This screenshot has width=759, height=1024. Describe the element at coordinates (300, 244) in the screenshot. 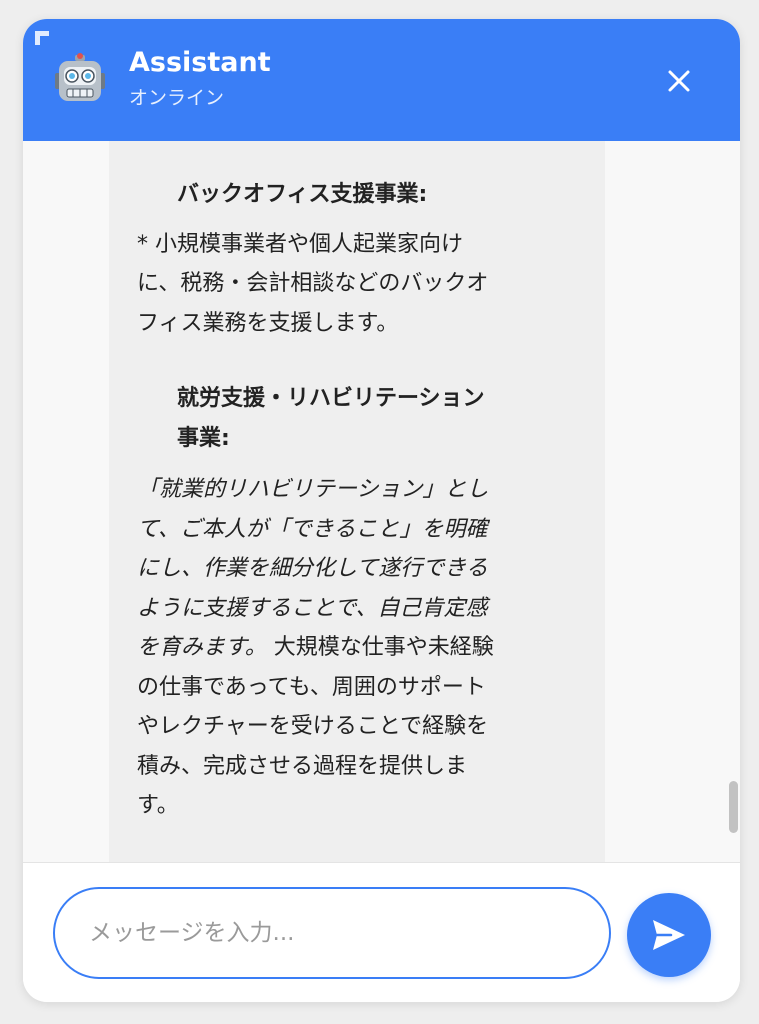

I see `message-line: * 小規模事業者や個人起業家向け` at that location.